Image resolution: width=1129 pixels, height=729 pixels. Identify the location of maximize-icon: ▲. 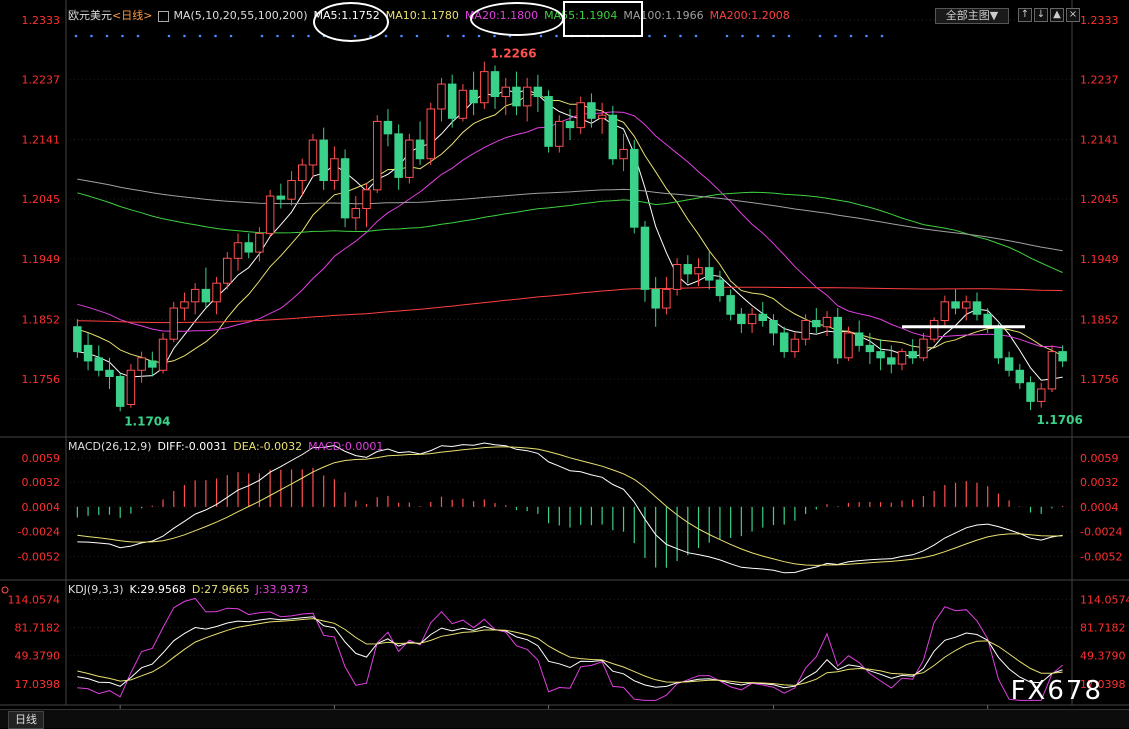
(1057, 15).